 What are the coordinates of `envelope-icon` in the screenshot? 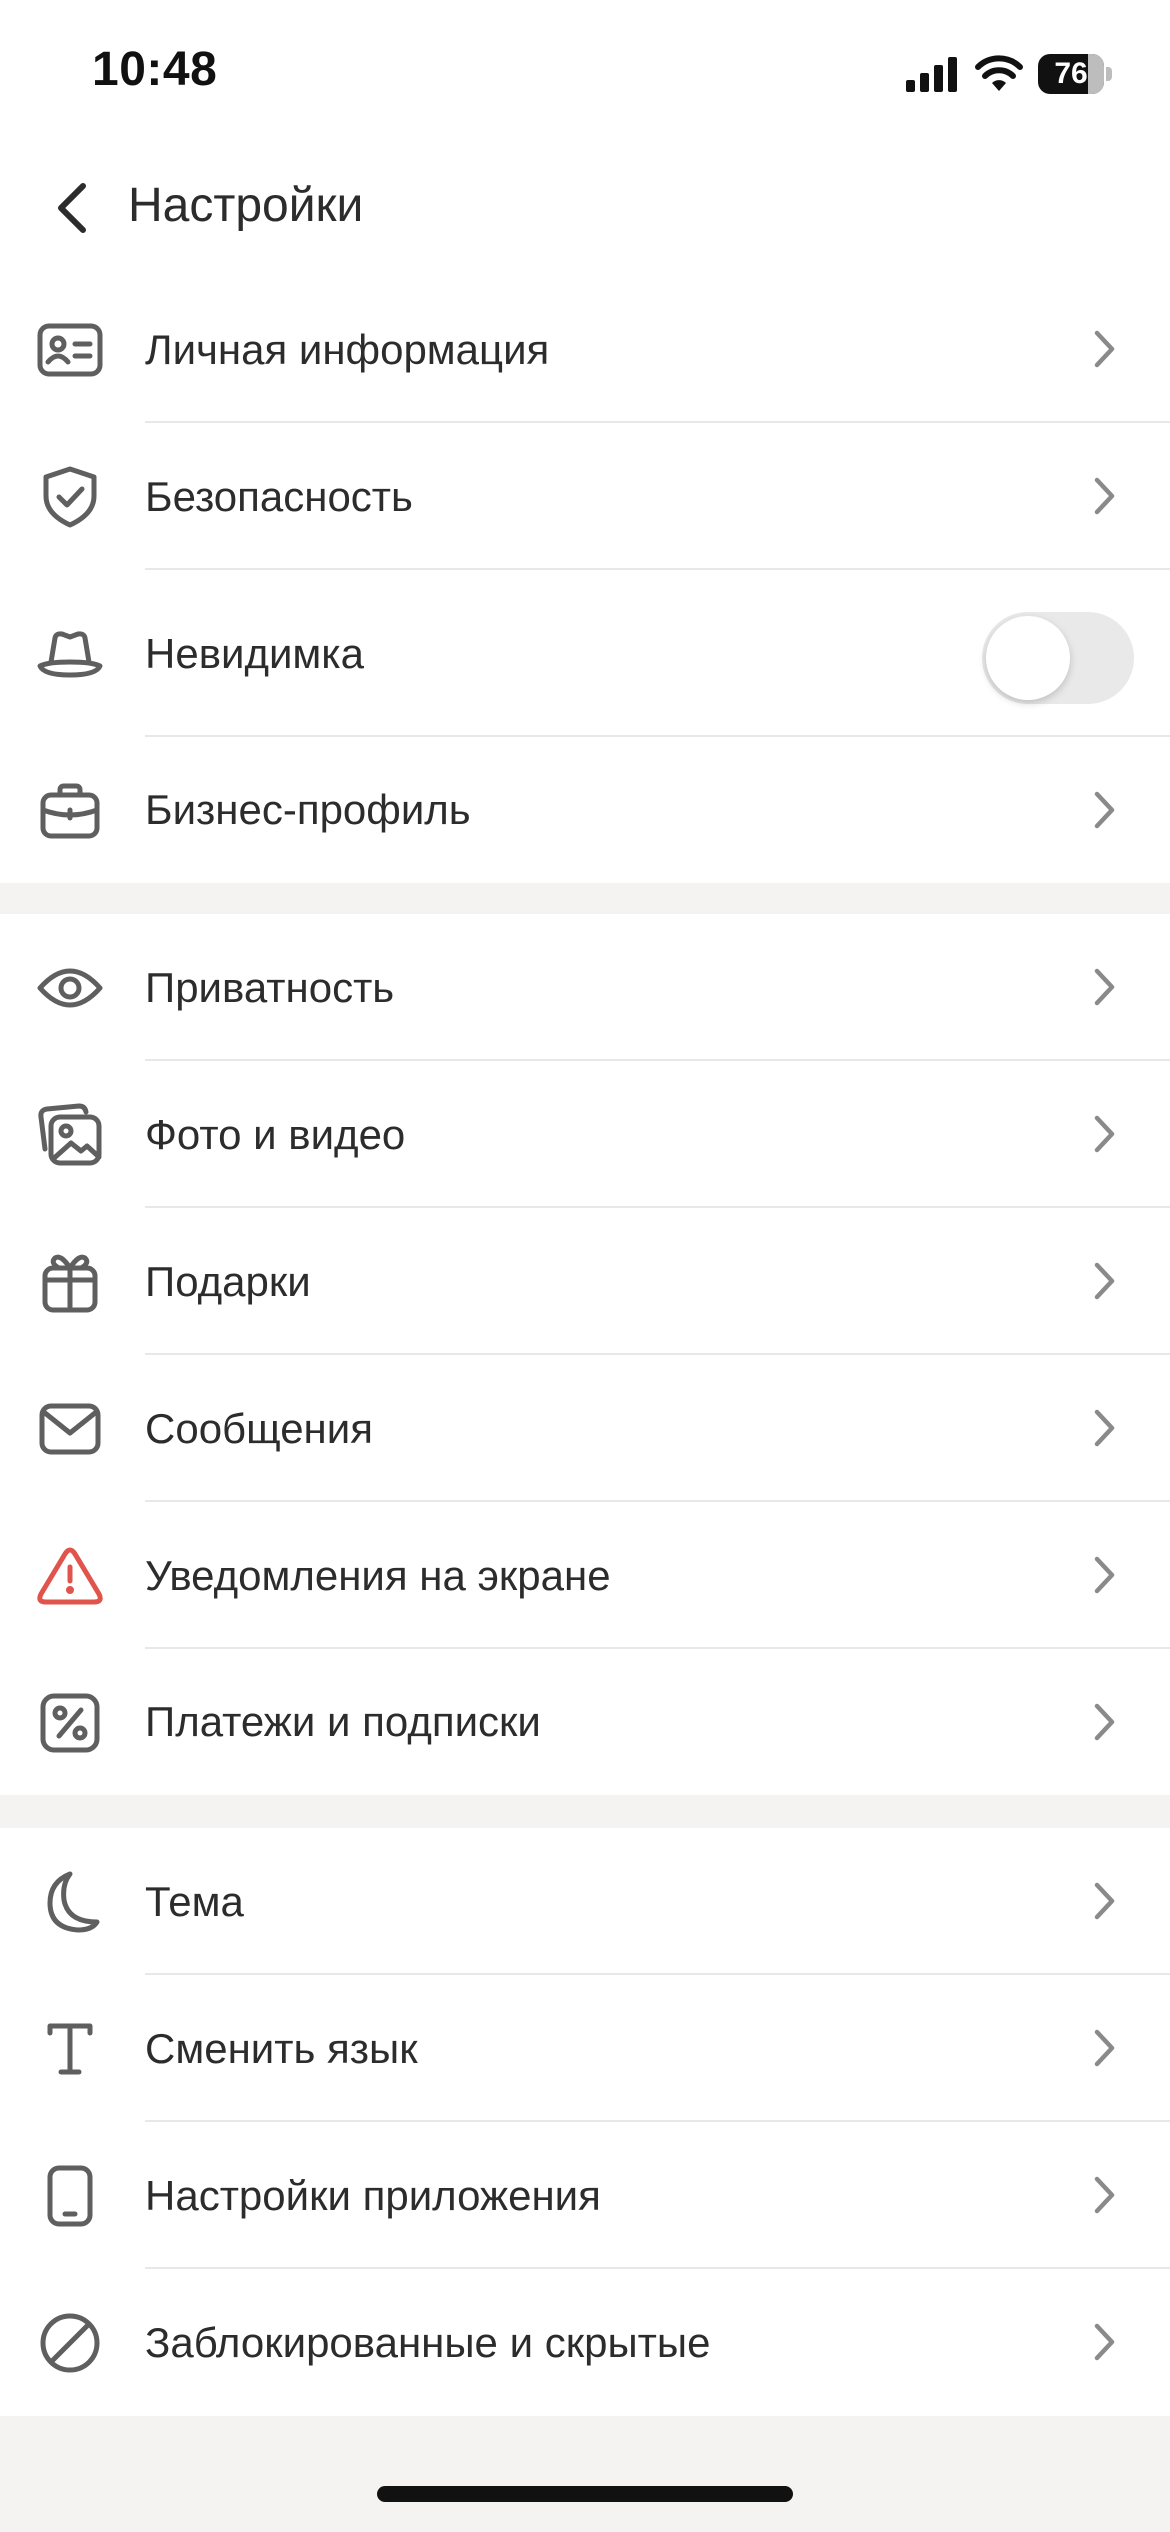 It's located at (70, 1429).